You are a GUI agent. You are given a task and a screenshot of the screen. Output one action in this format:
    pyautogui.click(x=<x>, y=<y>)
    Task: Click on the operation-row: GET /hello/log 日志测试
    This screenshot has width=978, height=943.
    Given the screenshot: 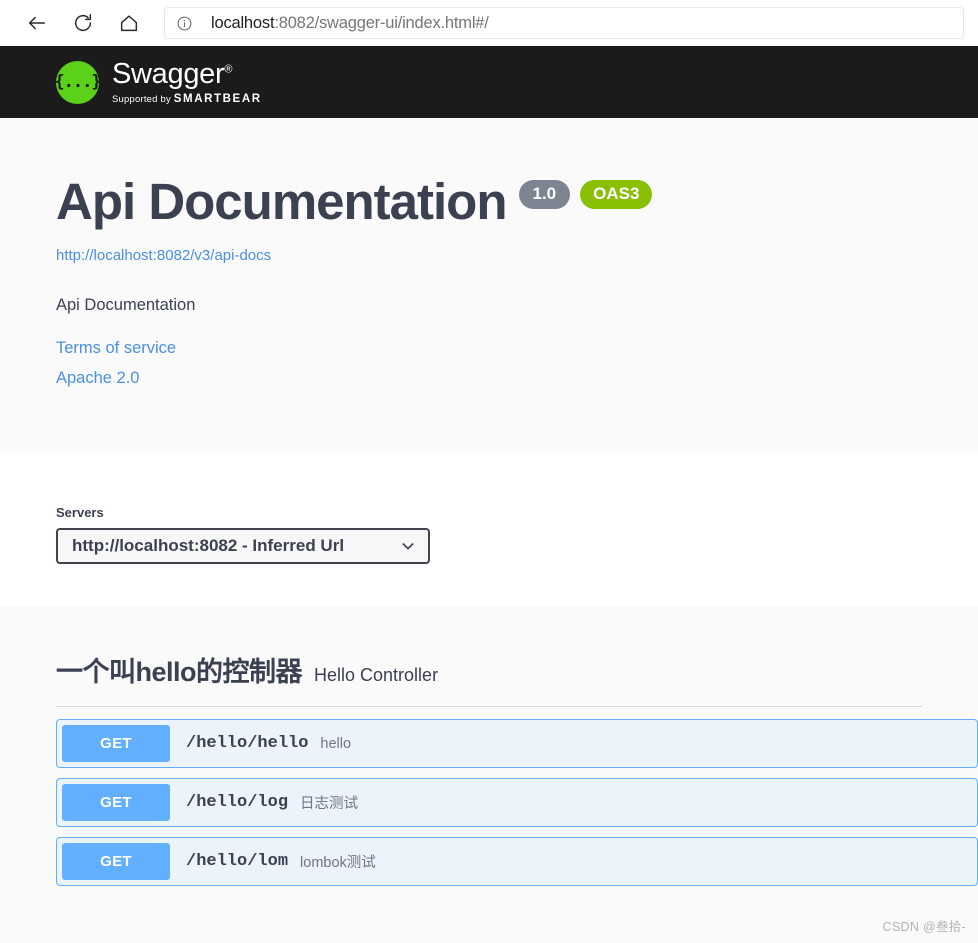 What is the action you would take?
    pyautogui.click(x=517, y=802)
    